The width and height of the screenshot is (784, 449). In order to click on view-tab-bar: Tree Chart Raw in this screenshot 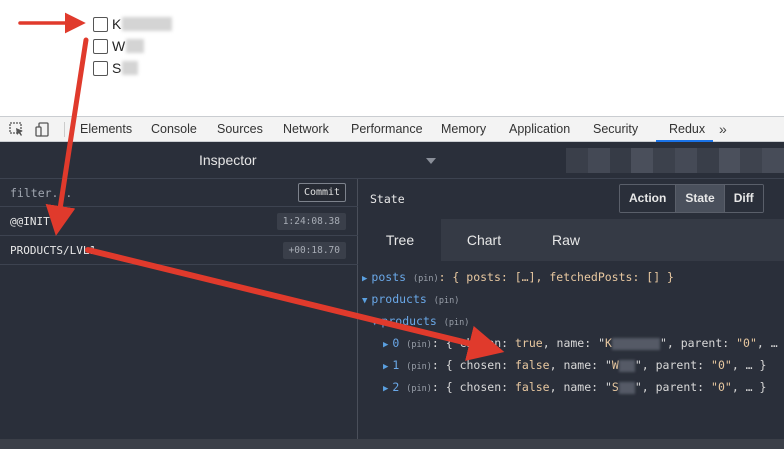, I will do `click(571, 240)`.